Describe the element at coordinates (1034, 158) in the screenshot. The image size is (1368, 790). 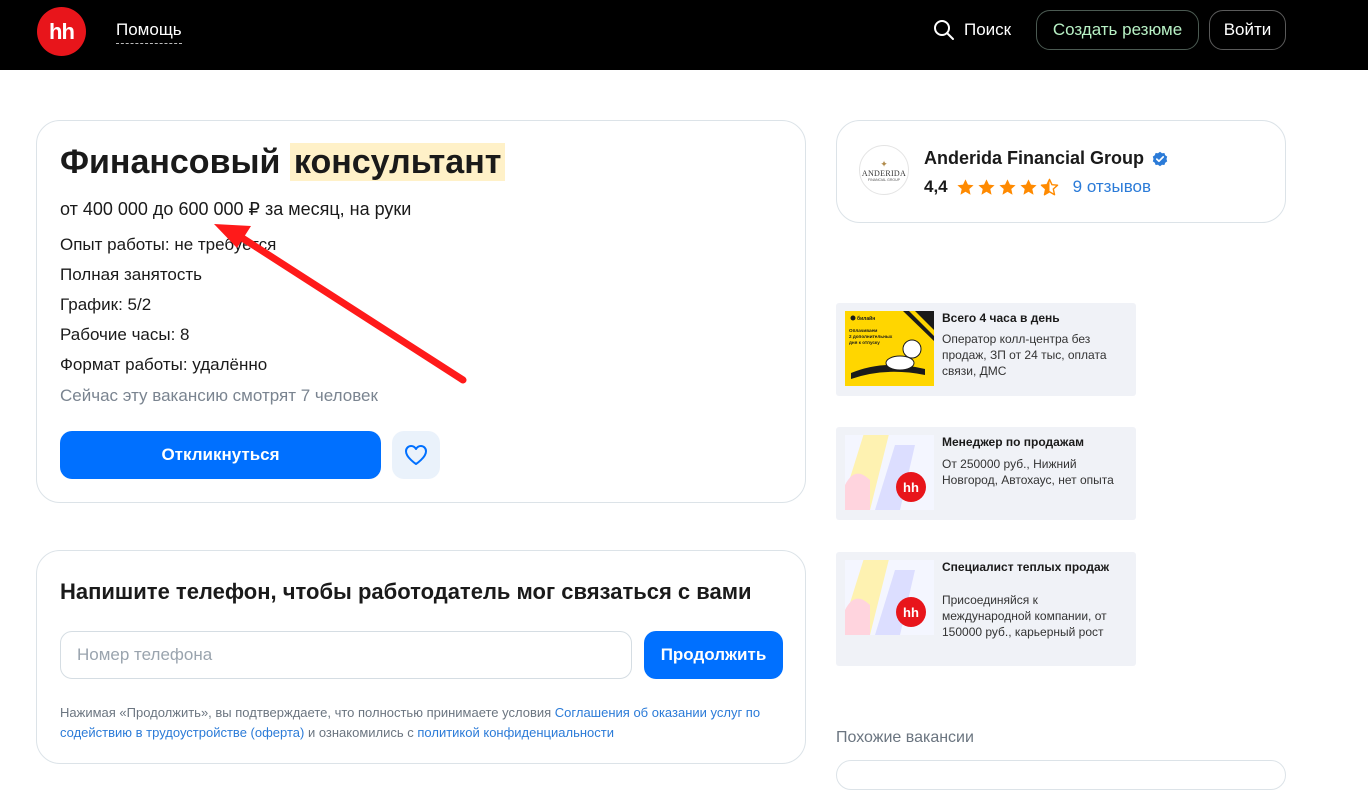
I see `company-name: Anderida Financial Group` at that location.